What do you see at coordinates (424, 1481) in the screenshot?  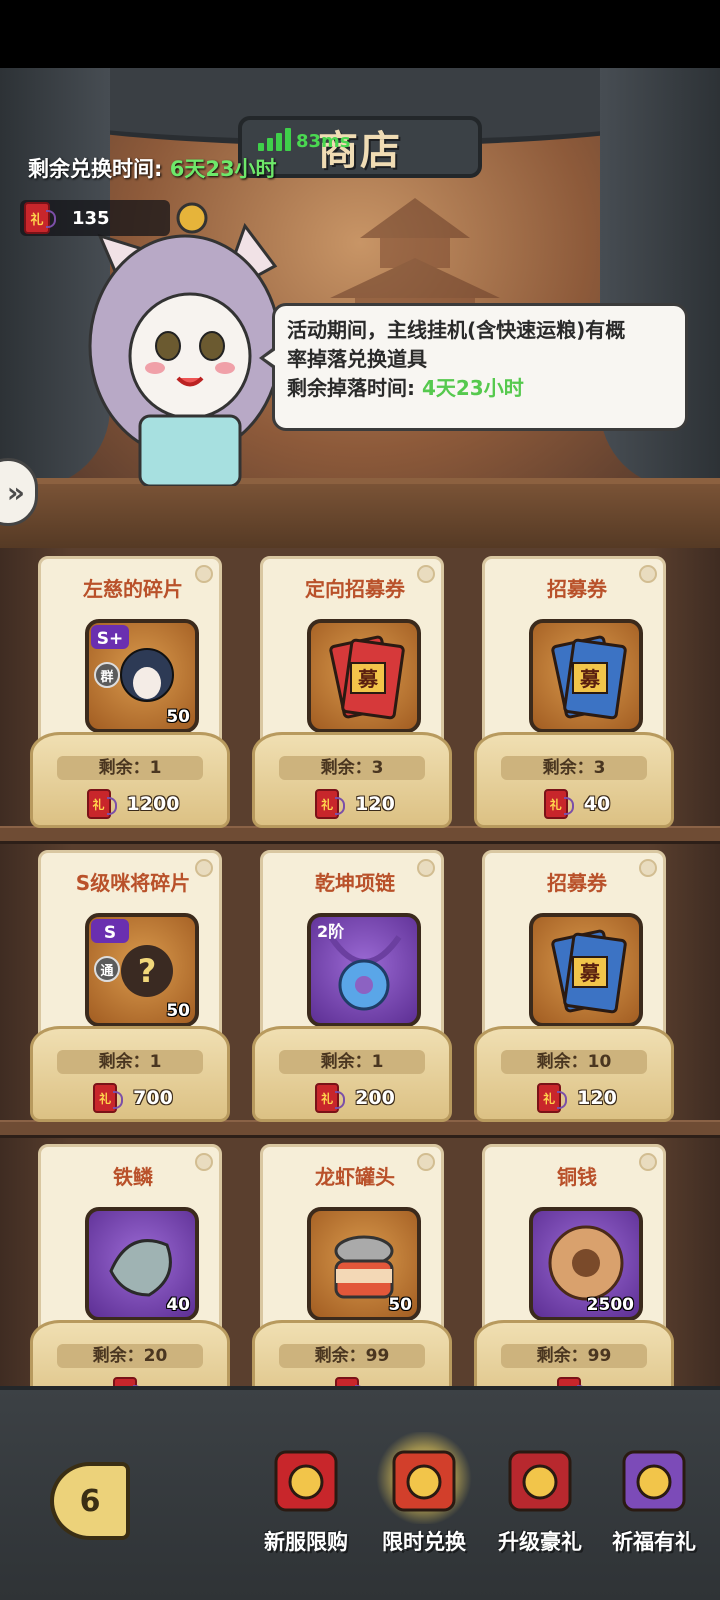 I see `scroll-exchange-icon` at bounding box center [424, 1481].